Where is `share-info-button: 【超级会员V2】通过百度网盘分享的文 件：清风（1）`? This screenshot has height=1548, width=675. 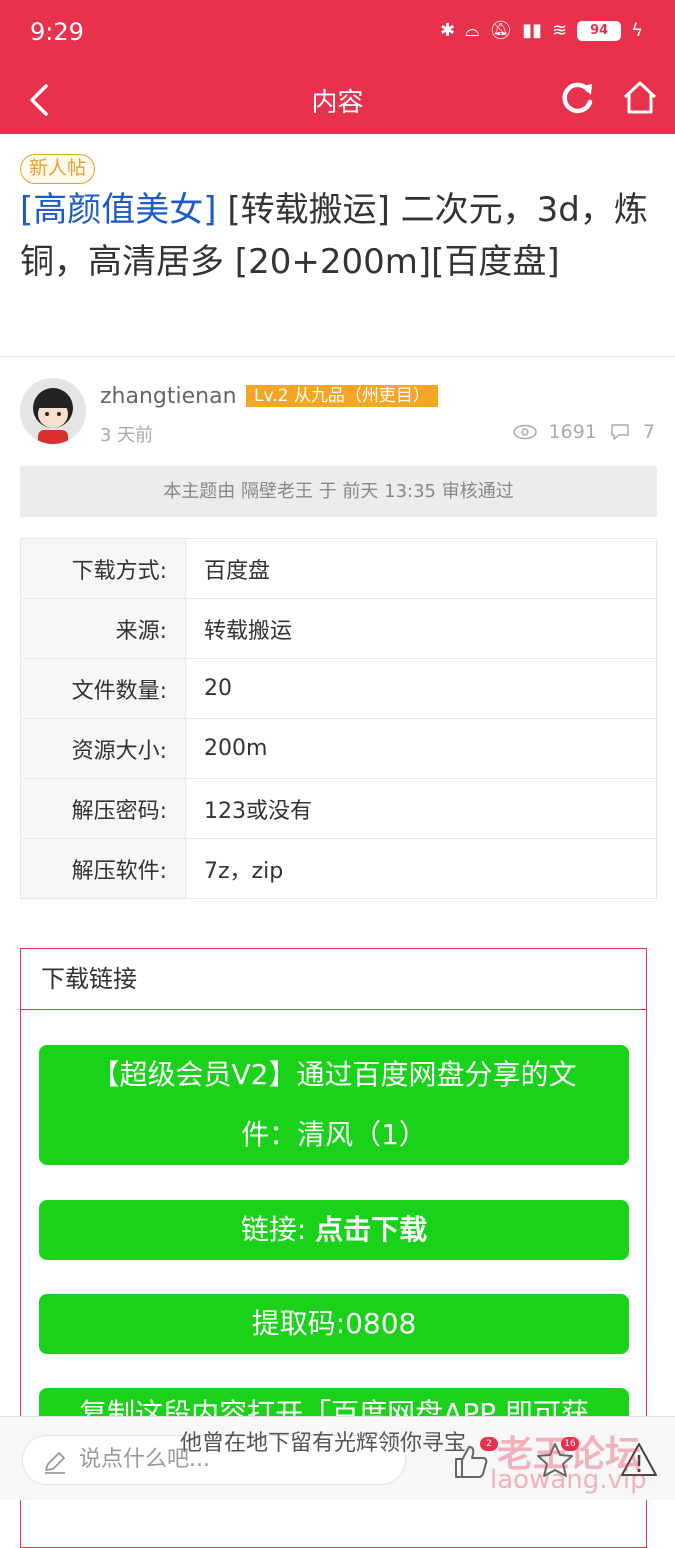 share-info-button: 【超级会员V2】通过百度网盘分享的文 件：清风（1） is located at coordinates (334, 1105).